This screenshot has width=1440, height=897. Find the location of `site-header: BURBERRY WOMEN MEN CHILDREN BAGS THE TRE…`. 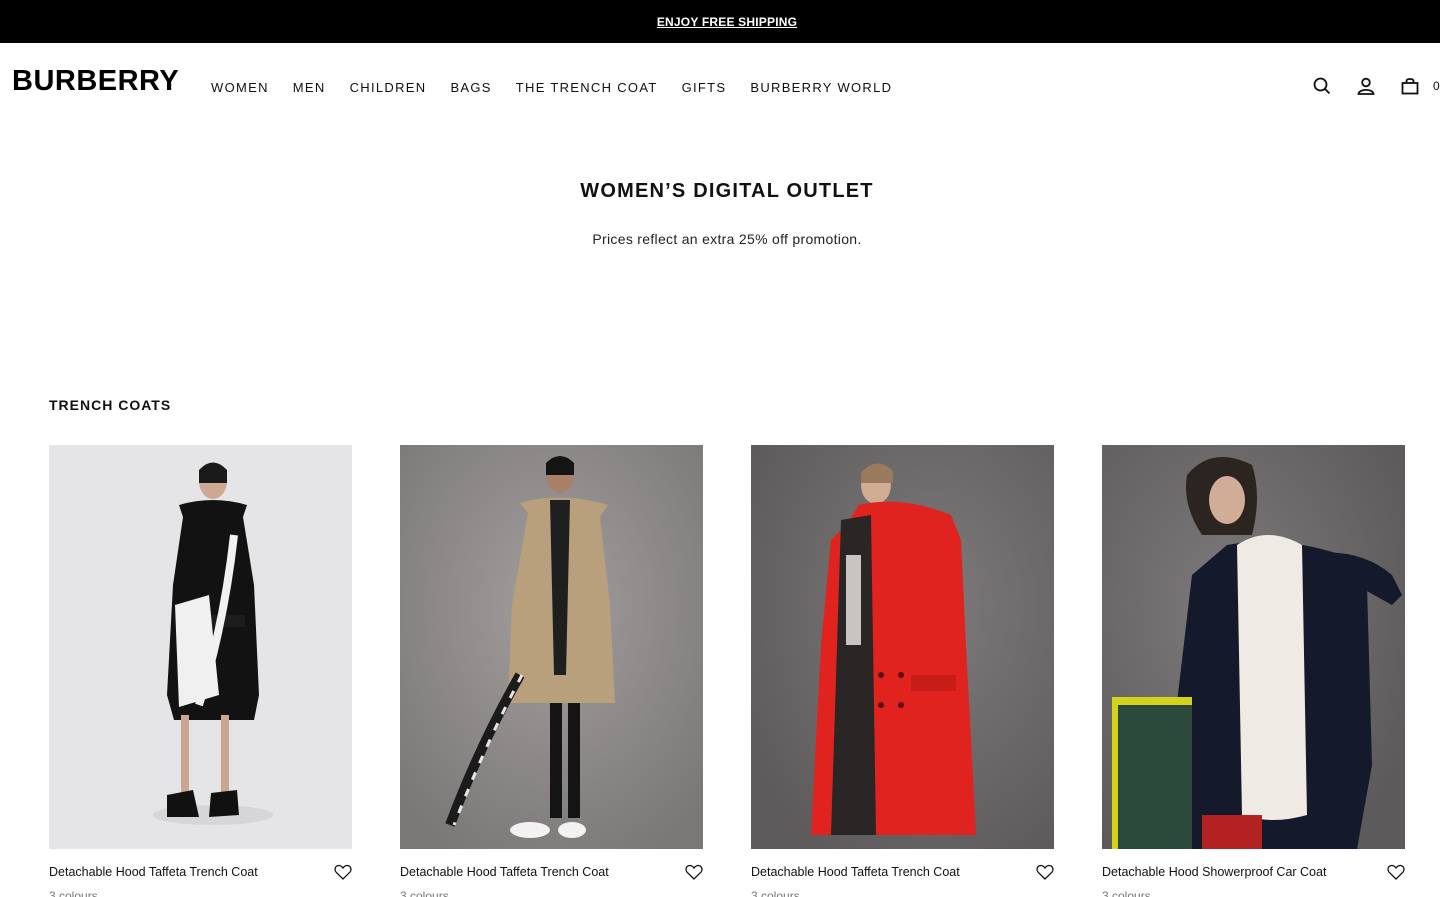

site-header: BURBERRY WOMEN MEN CHILDREN BAGS THE TRE… is located at coordinates (720, 85).